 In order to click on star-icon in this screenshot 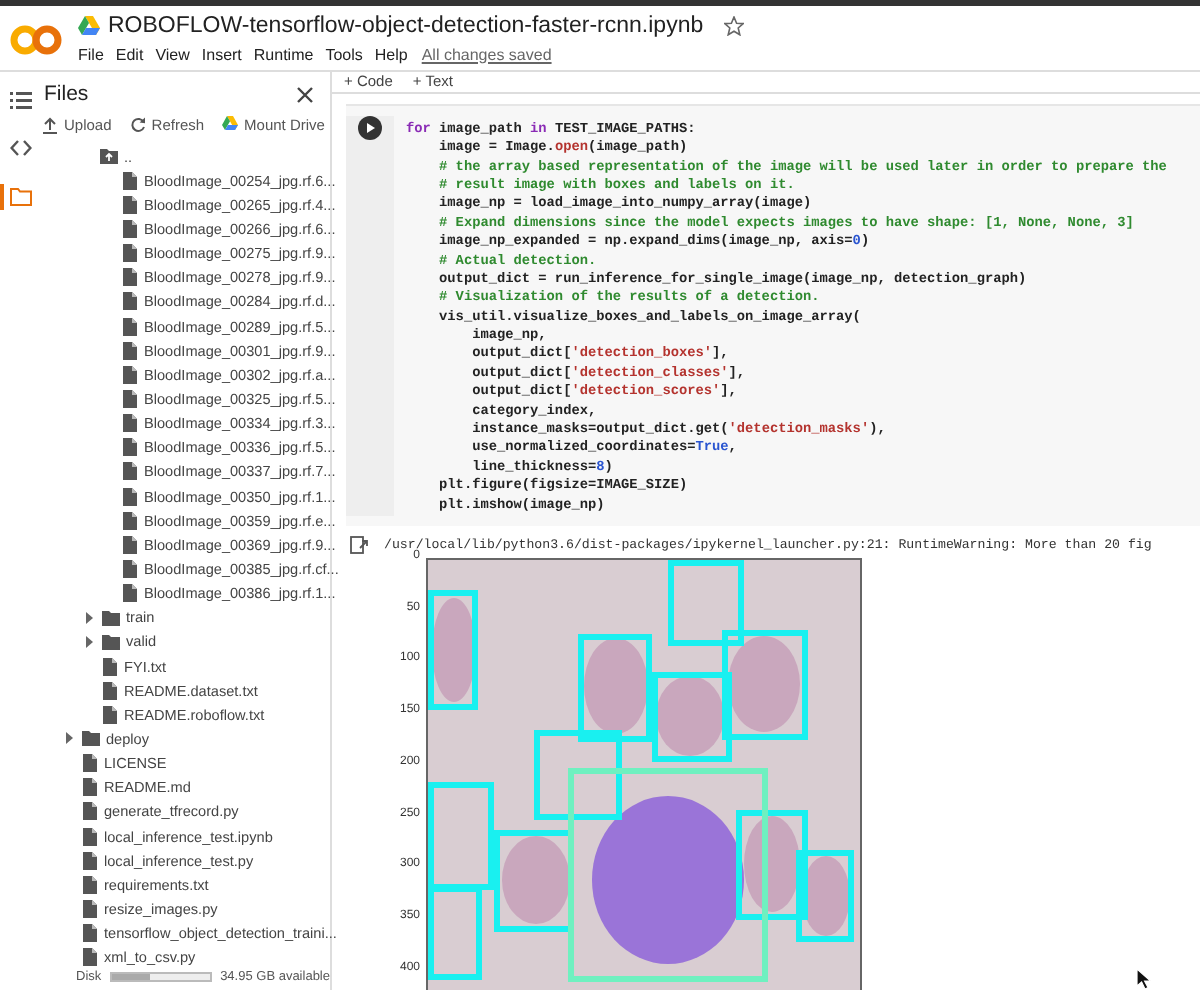, I will do `click(733, 25)`.